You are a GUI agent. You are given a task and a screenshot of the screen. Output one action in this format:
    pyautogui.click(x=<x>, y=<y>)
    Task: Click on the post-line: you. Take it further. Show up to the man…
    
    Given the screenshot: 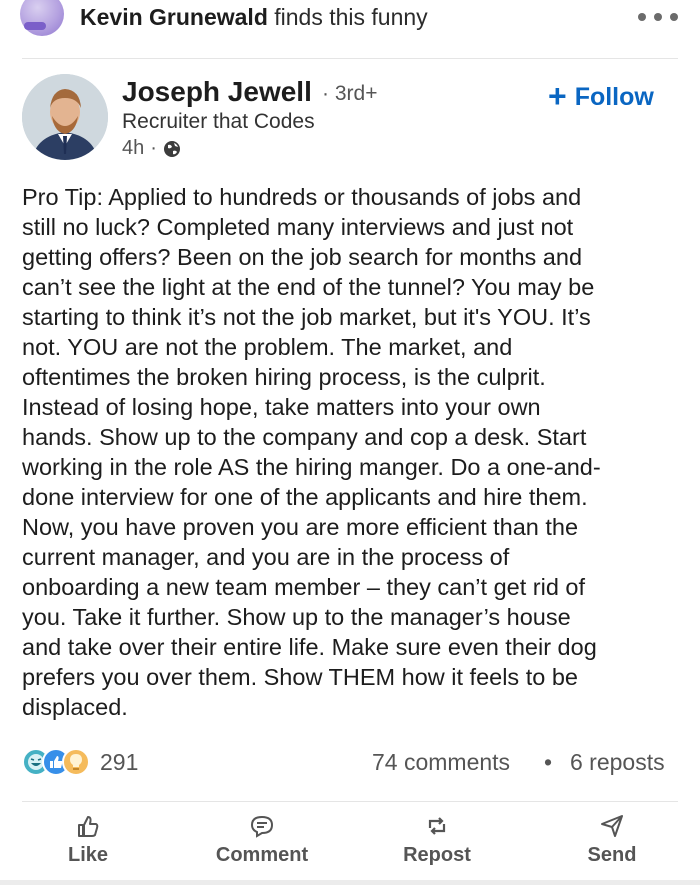 What is the action you would take?
    pyautogui.click(x=296, y=617)
    